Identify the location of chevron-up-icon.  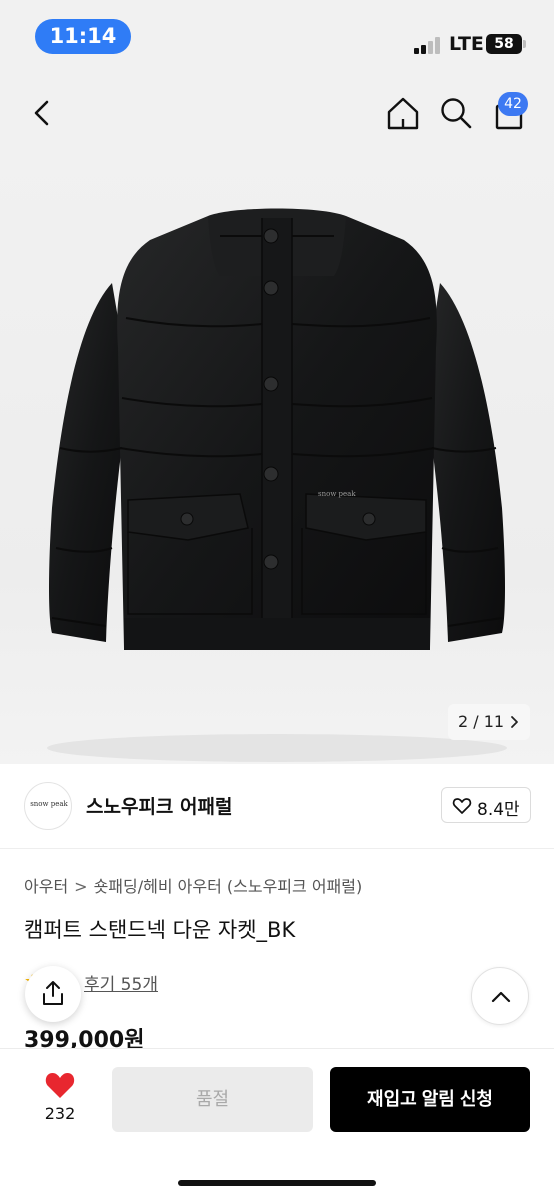
(501, 997).